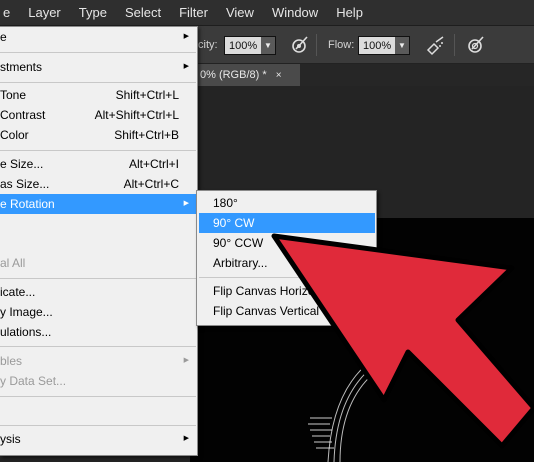 Image resolution: width=534 pixels, height=462 pixels. What do you see at coordinates (21, 67) in the screenshot?
I see `menu-item-label: stments` at bounding box center [21, 67].